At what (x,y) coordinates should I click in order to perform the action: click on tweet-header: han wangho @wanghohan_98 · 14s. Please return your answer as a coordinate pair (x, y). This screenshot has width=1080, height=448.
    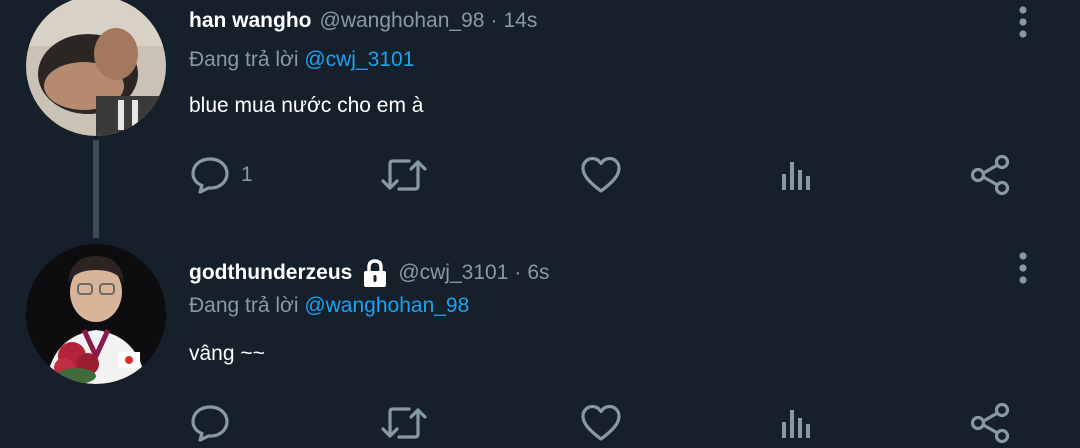
    Looking at the image, I should click on (363, 21).